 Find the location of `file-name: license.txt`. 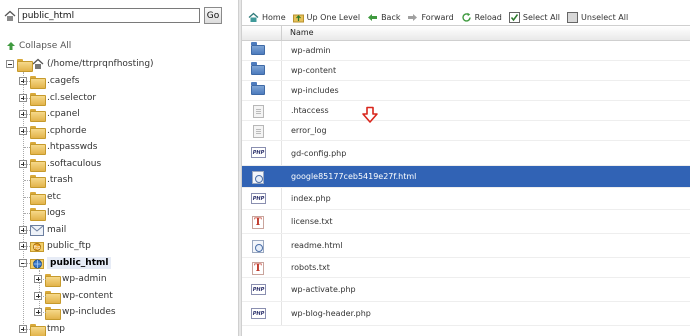

file-name: license.txt is located at coordinates (312, 221).